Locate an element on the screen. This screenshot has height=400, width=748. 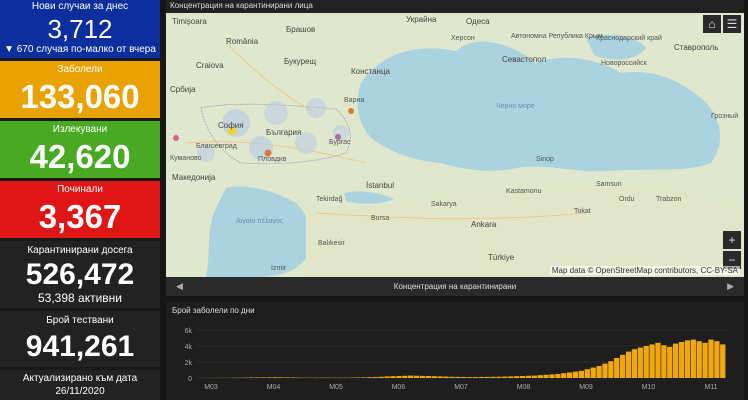
map-label-bursa: Bursa is located at coordinates (380, 218).